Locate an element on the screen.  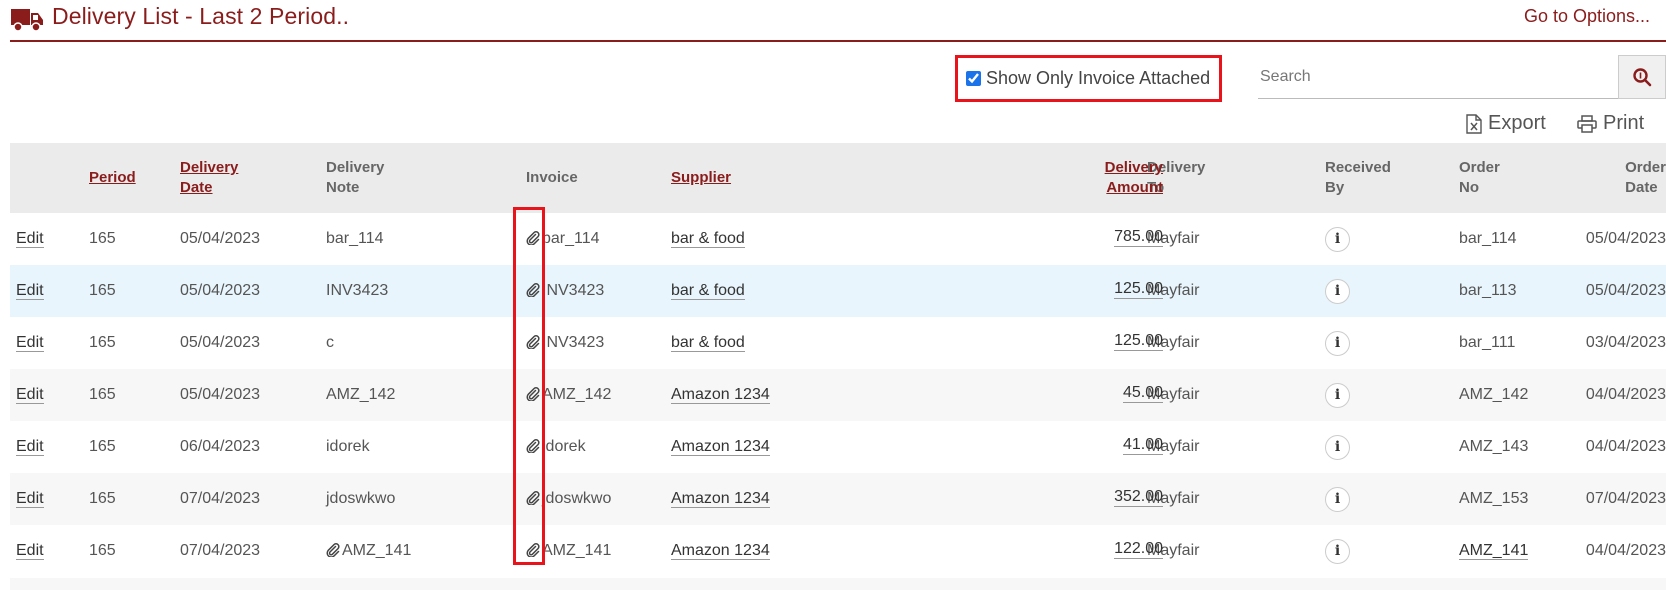
col-supplier-label: Supplier is located at coordinates (701, 177).